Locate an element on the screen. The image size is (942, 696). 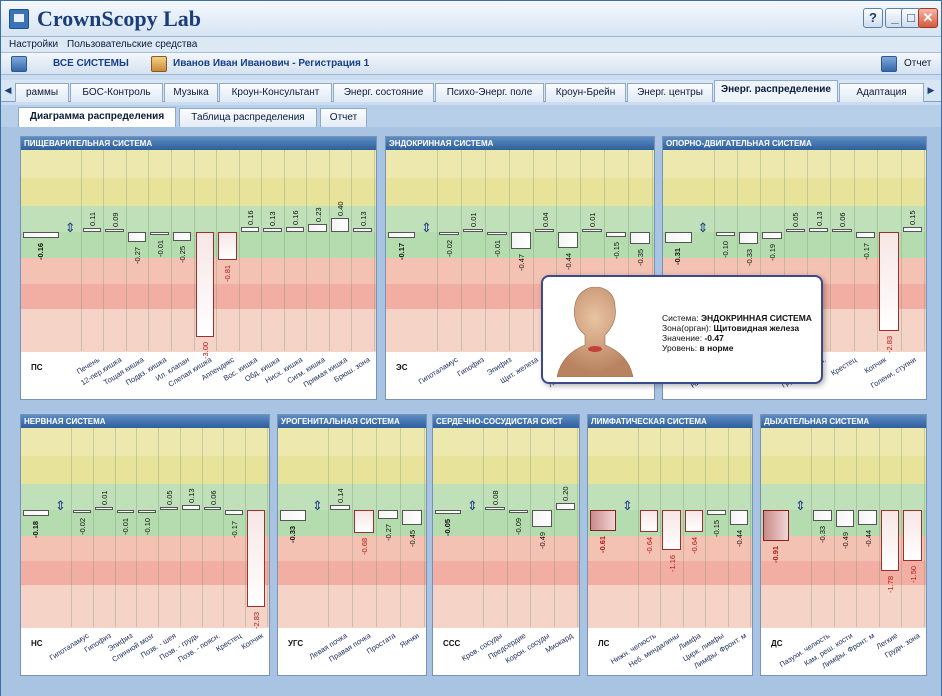
tab-programs: раммы is located at coordinates (42, 92).